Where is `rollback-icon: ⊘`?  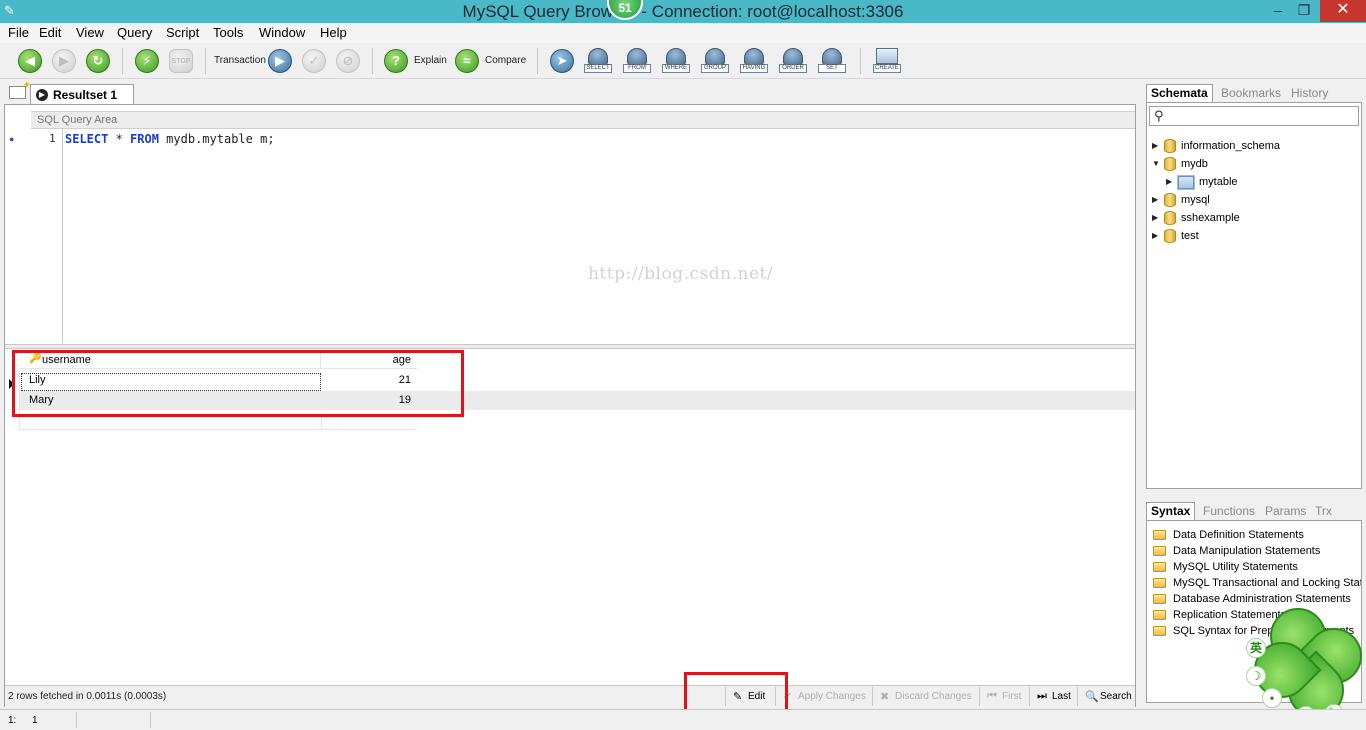 rollback-icon: ⊘ is located at coordinates (348, 60).